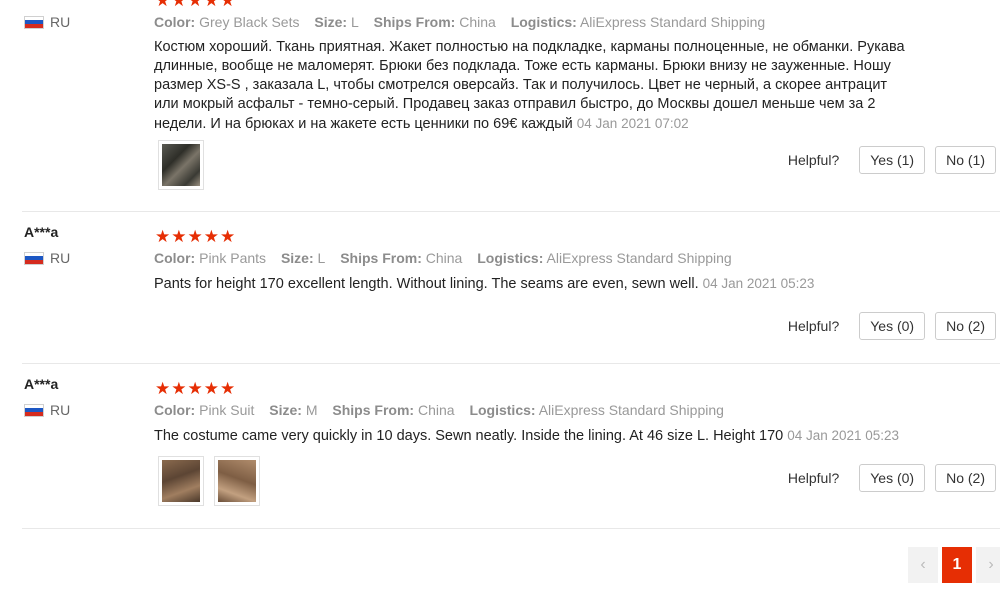 This screenshot has width=1000, height=590. I want to click on helpful-yes-button: Yes (1), so click(892, 160).